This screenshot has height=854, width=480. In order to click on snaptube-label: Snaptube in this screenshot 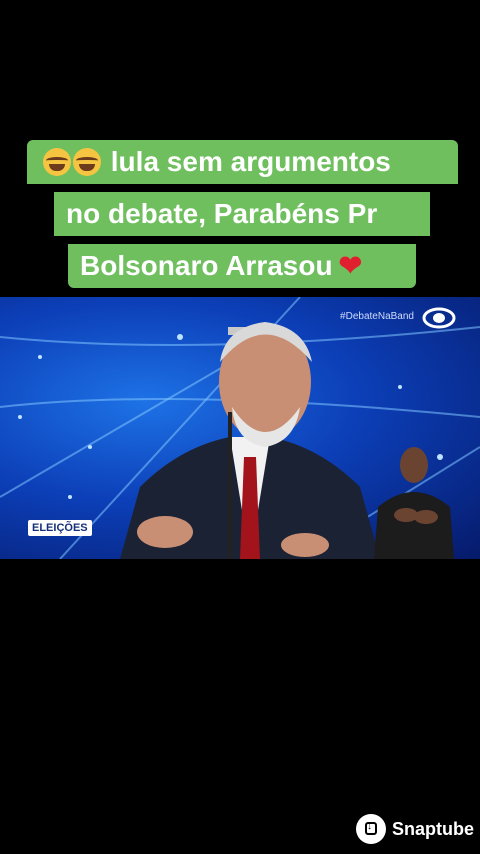, I will do `click(432, 828)`.